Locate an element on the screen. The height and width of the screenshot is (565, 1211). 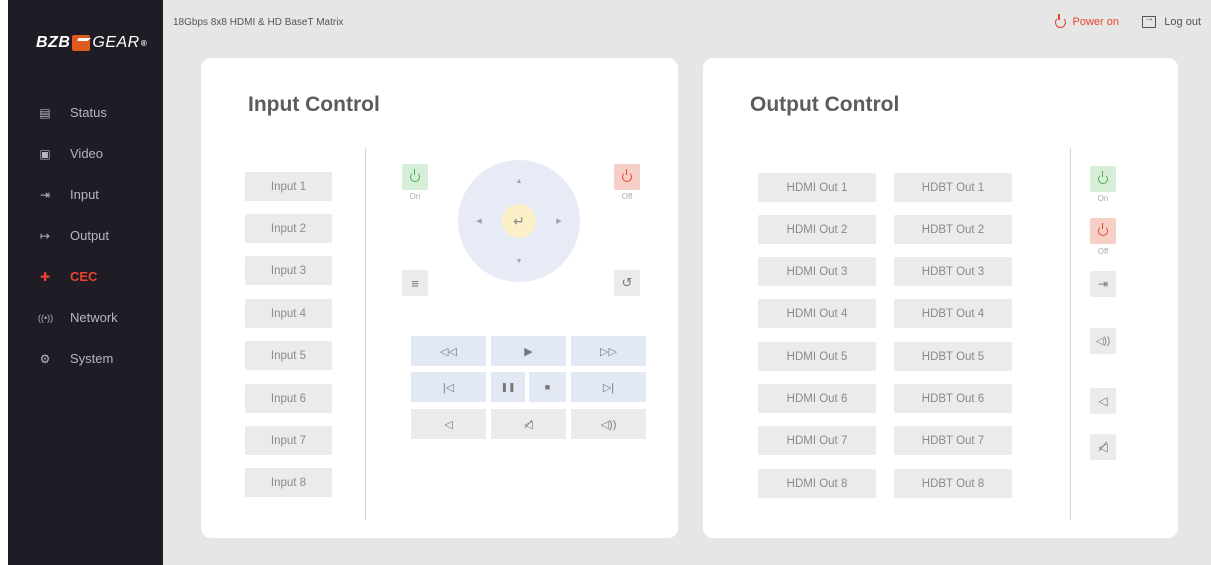
pause-icon: ❚❚ is located at coordinates (508, 386).